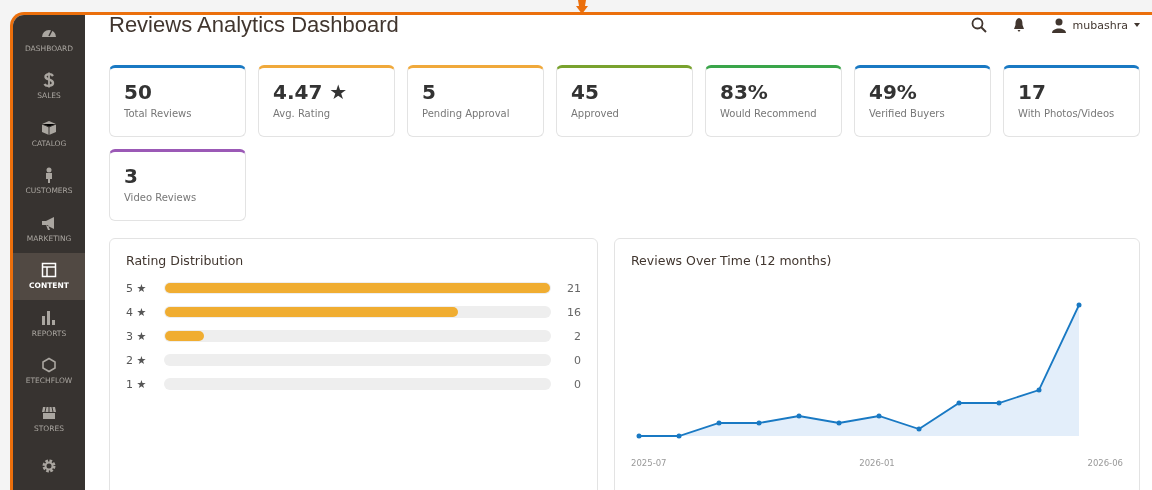  Describe the element at coordinates (1105, 463) in the screenshot. I see `axis-label: 2026-06` at that location.